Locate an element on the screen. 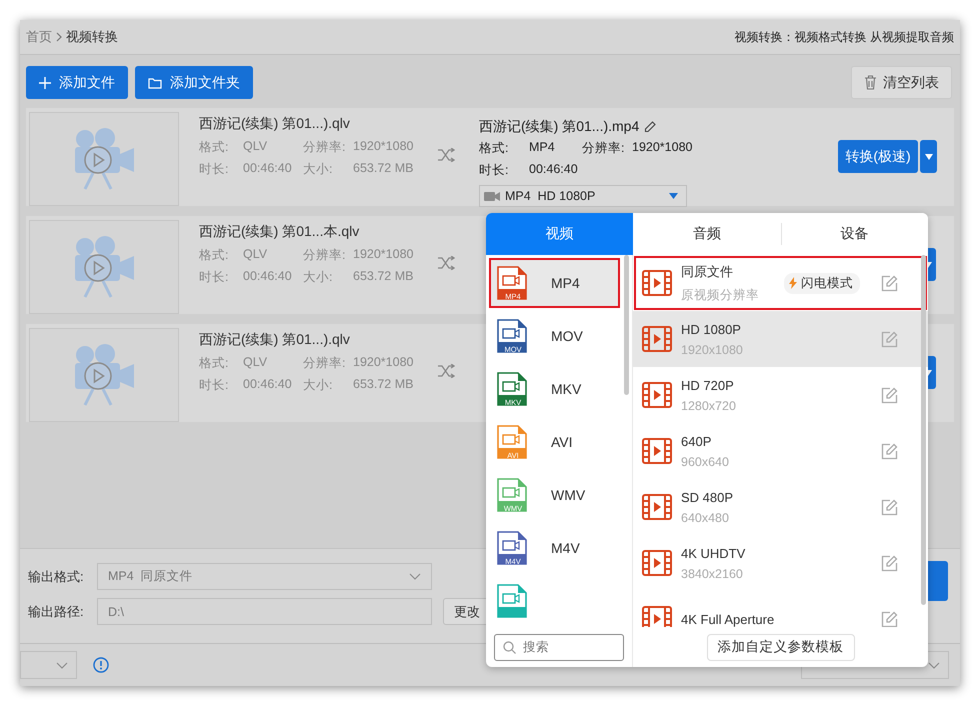  output-format-label: 输出格式: is located at coordinates (56, 577).